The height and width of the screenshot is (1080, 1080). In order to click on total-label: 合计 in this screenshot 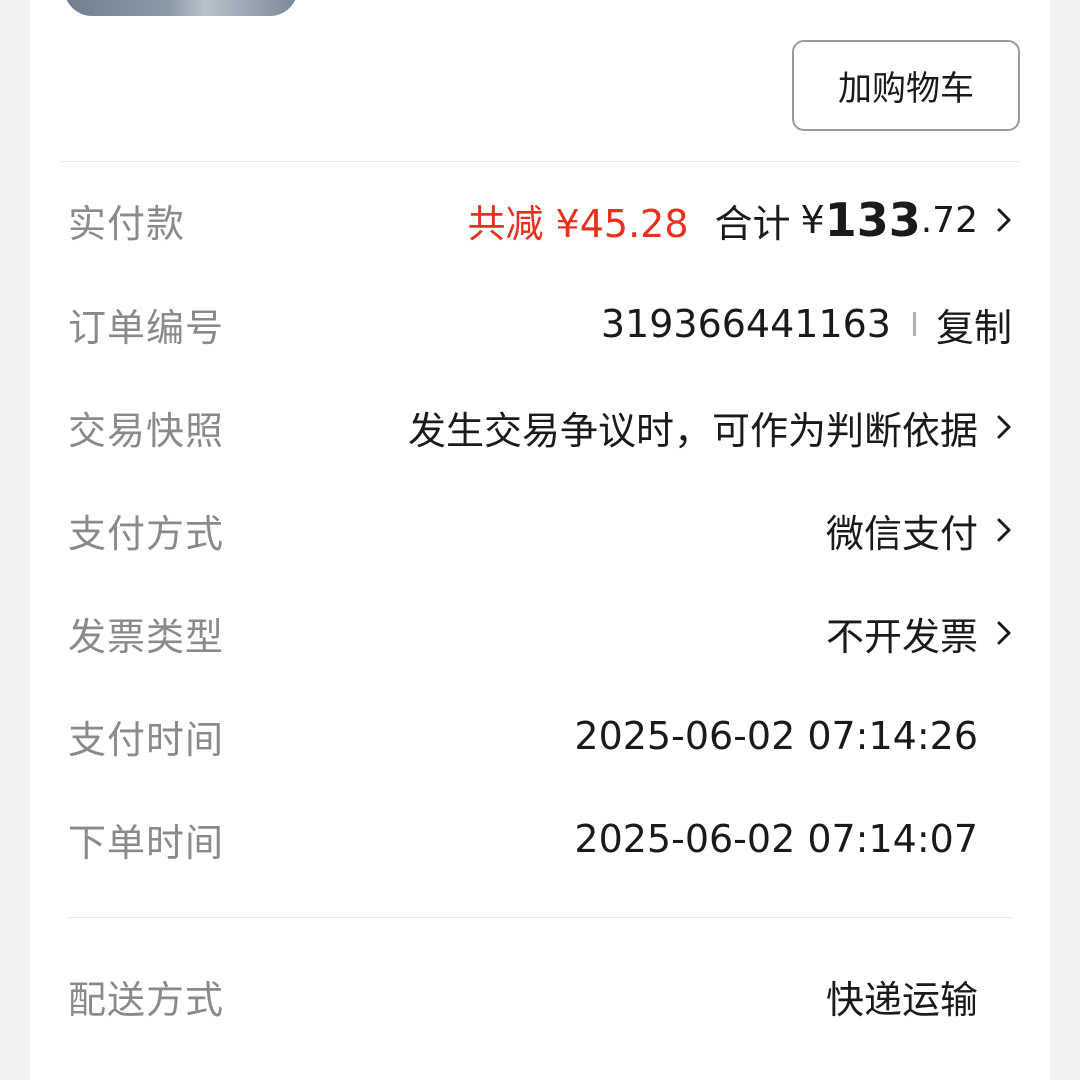, I will do `click(752, 223)`.